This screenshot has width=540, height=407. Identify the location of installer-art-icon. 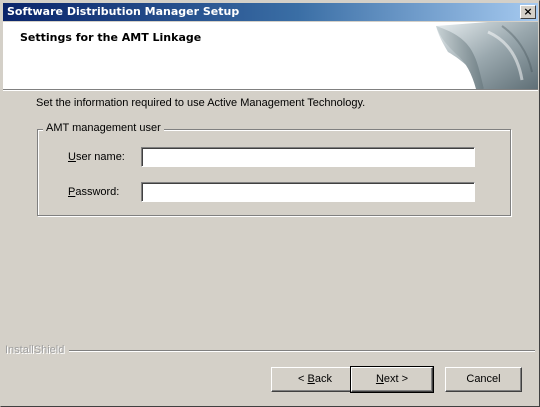
(487, 55).